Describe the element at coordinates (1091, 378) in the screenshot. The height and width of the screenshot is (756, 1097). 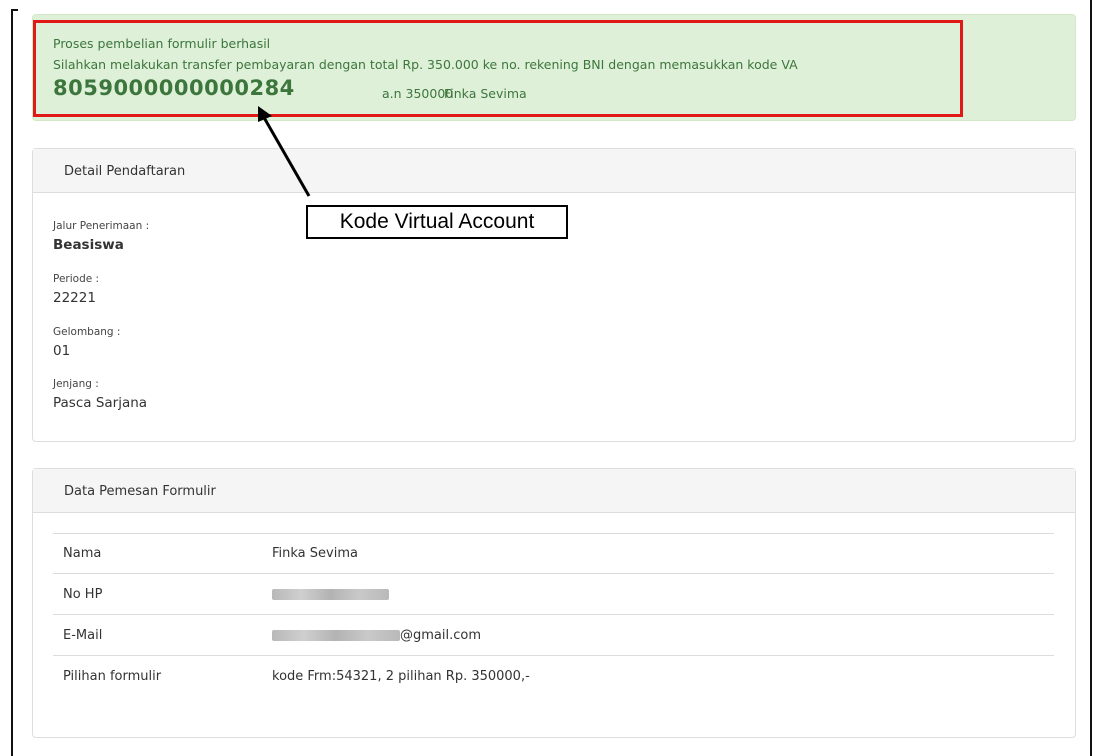
I see `frame-border-right` at that location.